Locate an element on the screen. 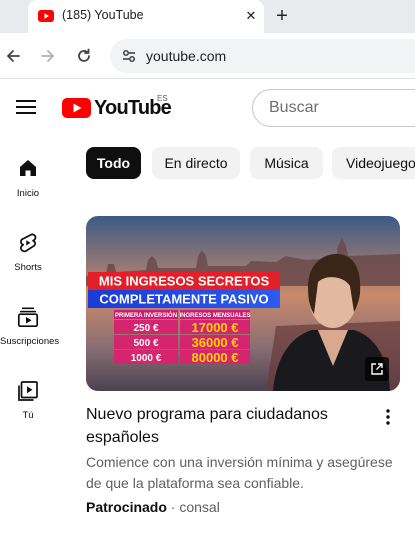 The height and width of the screenshot is (537, 415). sidebar-item-suscripciones: Suscripciones is located at coordinates (30, 326).